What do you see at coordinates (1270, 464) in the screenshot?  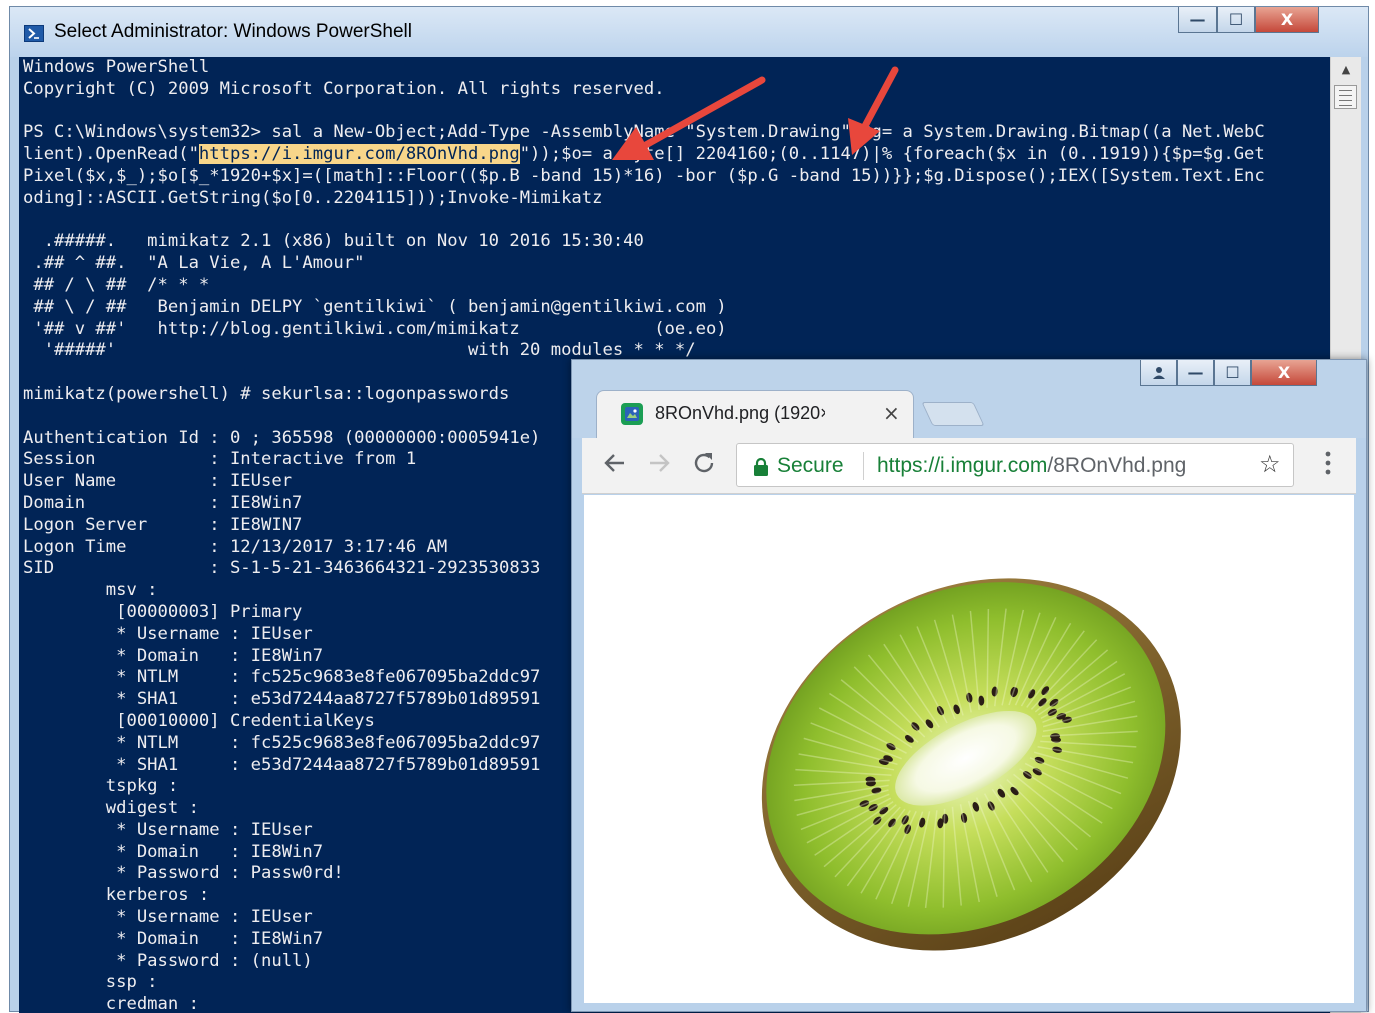 I see `star-icon: ☆` at bounding box center [1270, 464].